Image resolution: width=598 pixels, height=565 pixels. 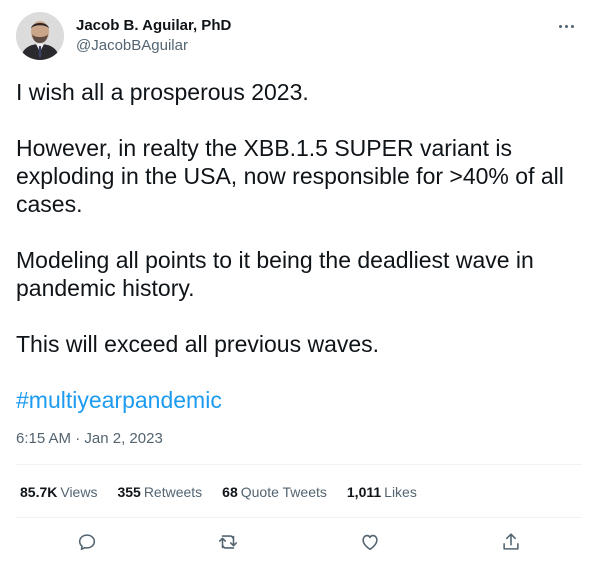 I want to click on display-name: Jacob B. Aguilar, PhD, so click(x=153, y=26).